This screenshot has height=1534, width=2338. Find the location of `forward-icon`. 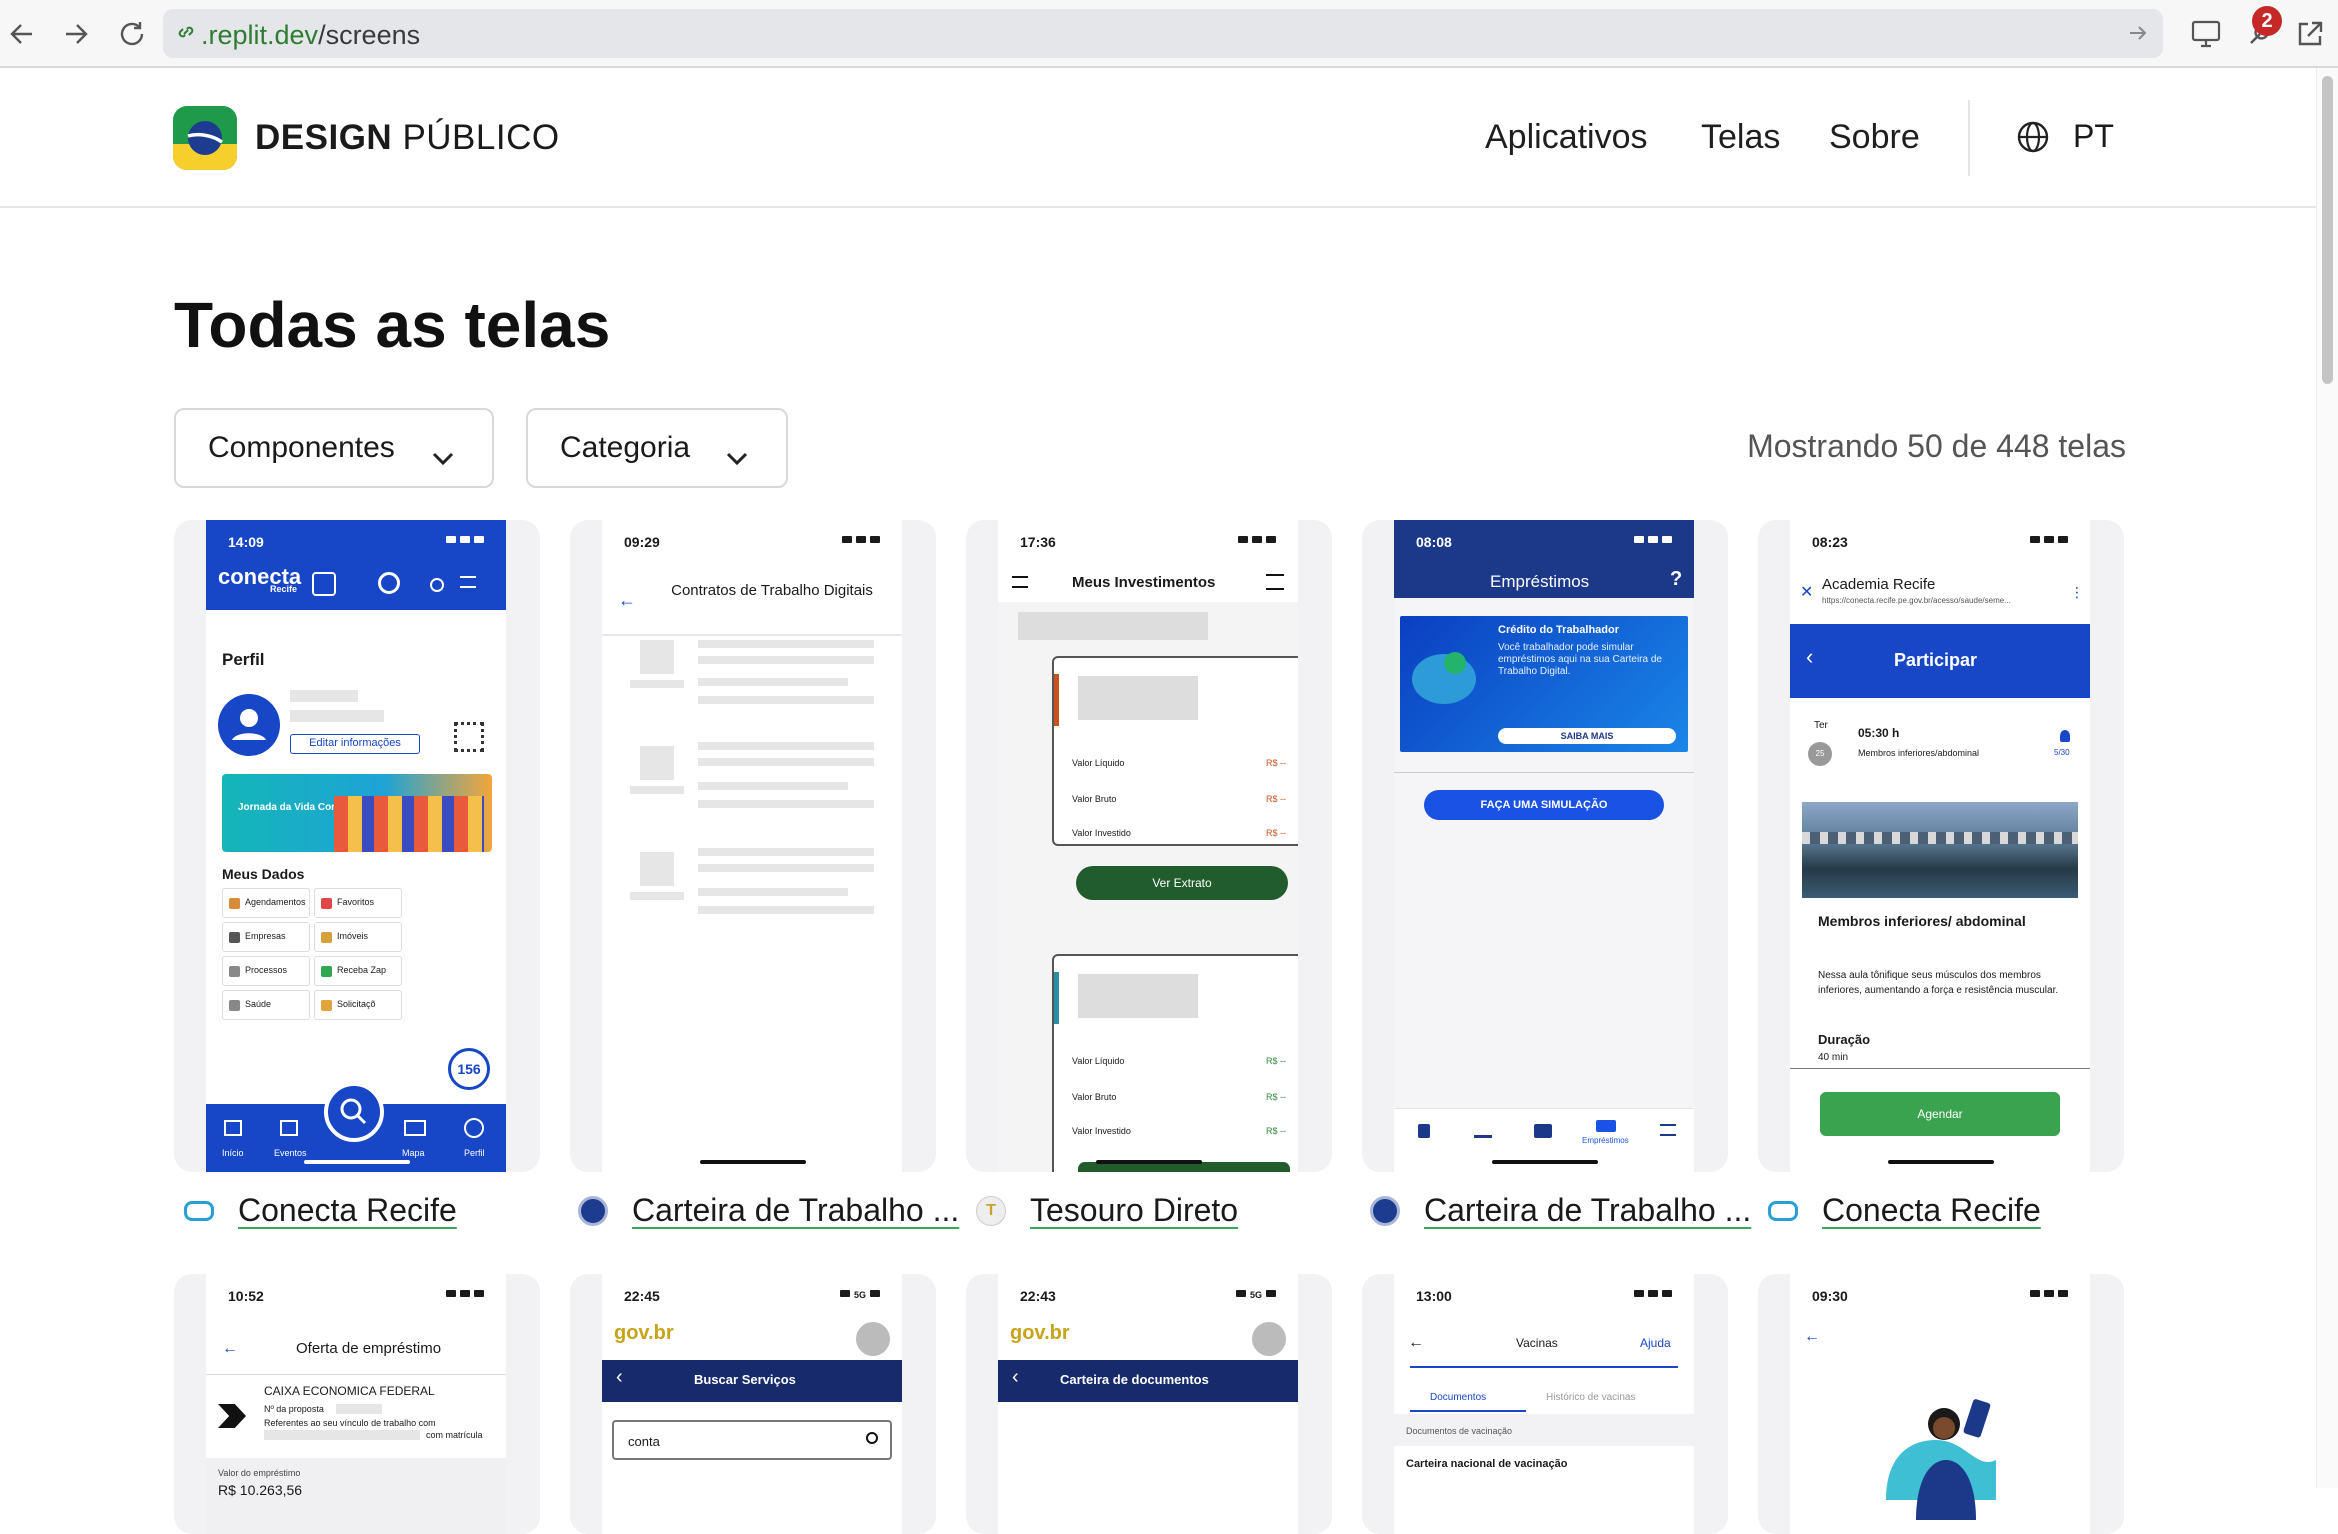

forward-icon is located at coordinates (76, 34).